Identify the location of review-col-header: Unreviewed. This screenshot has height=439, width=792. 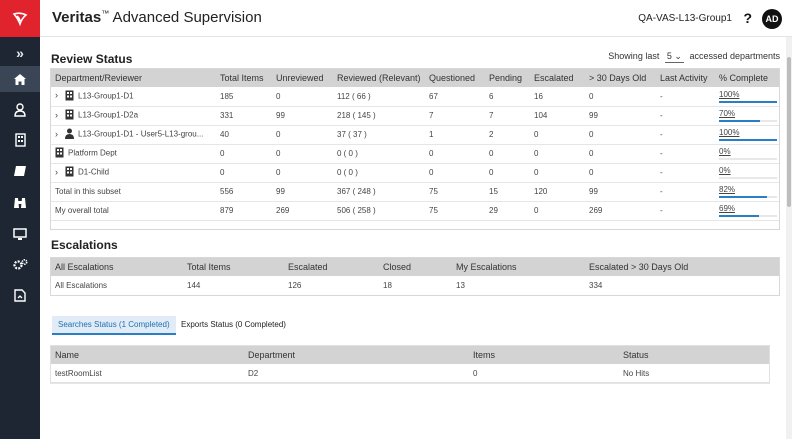
(301, 77).